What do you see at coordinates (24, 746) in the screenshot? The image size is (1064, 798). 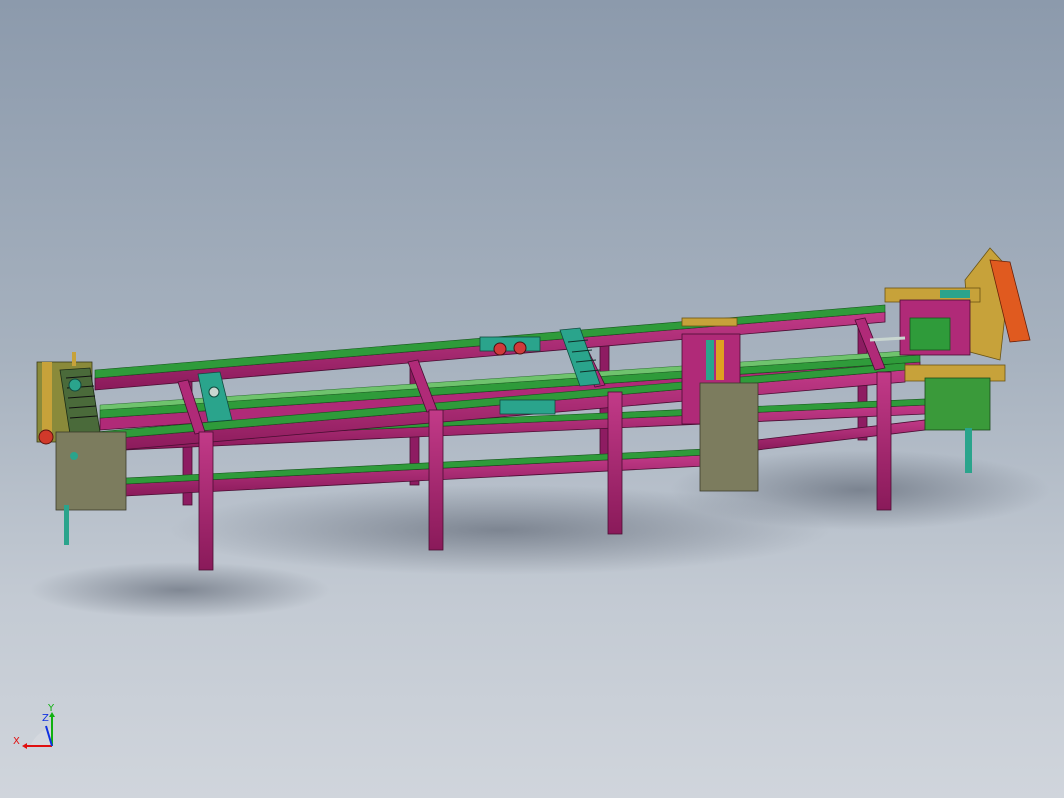 I see `x-axis-arrow` at bounding box center [24, 746].